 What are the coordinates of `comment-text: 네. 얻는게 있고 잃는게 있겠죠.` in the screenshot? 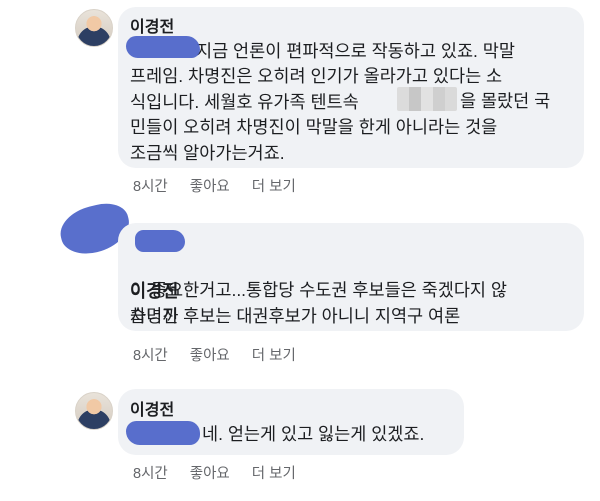 It's located at (313, 434).